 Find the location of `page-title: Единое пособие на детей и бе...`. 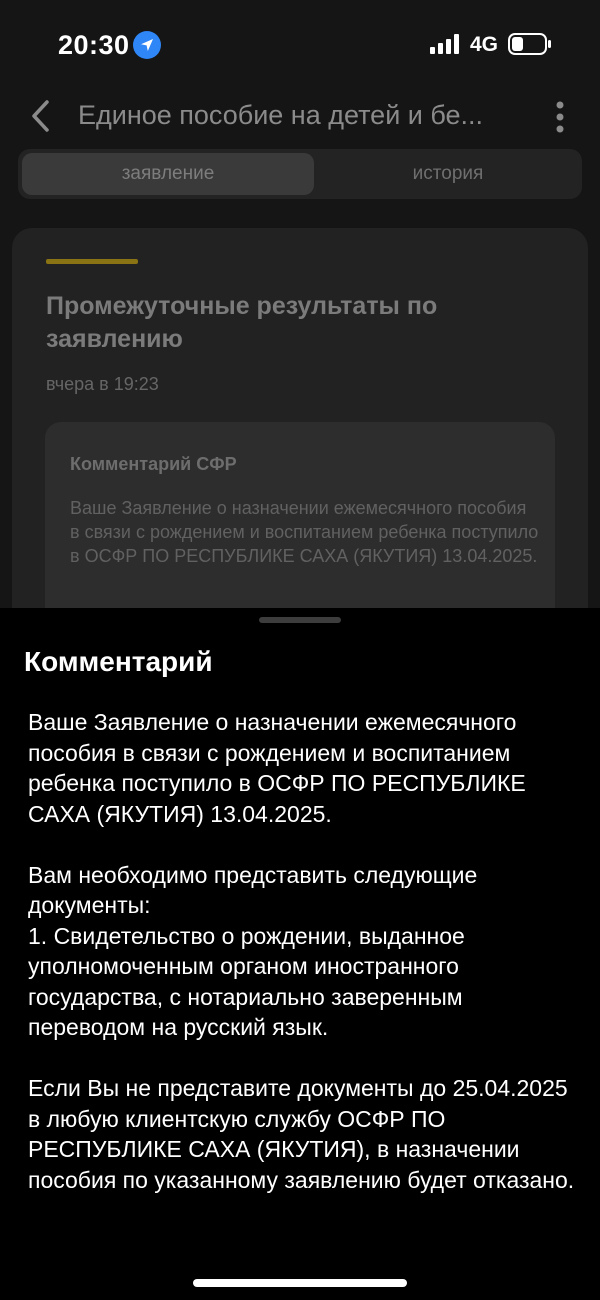

page-title: Единое пособие на детей и бе... is located at coordinates (281, 115).